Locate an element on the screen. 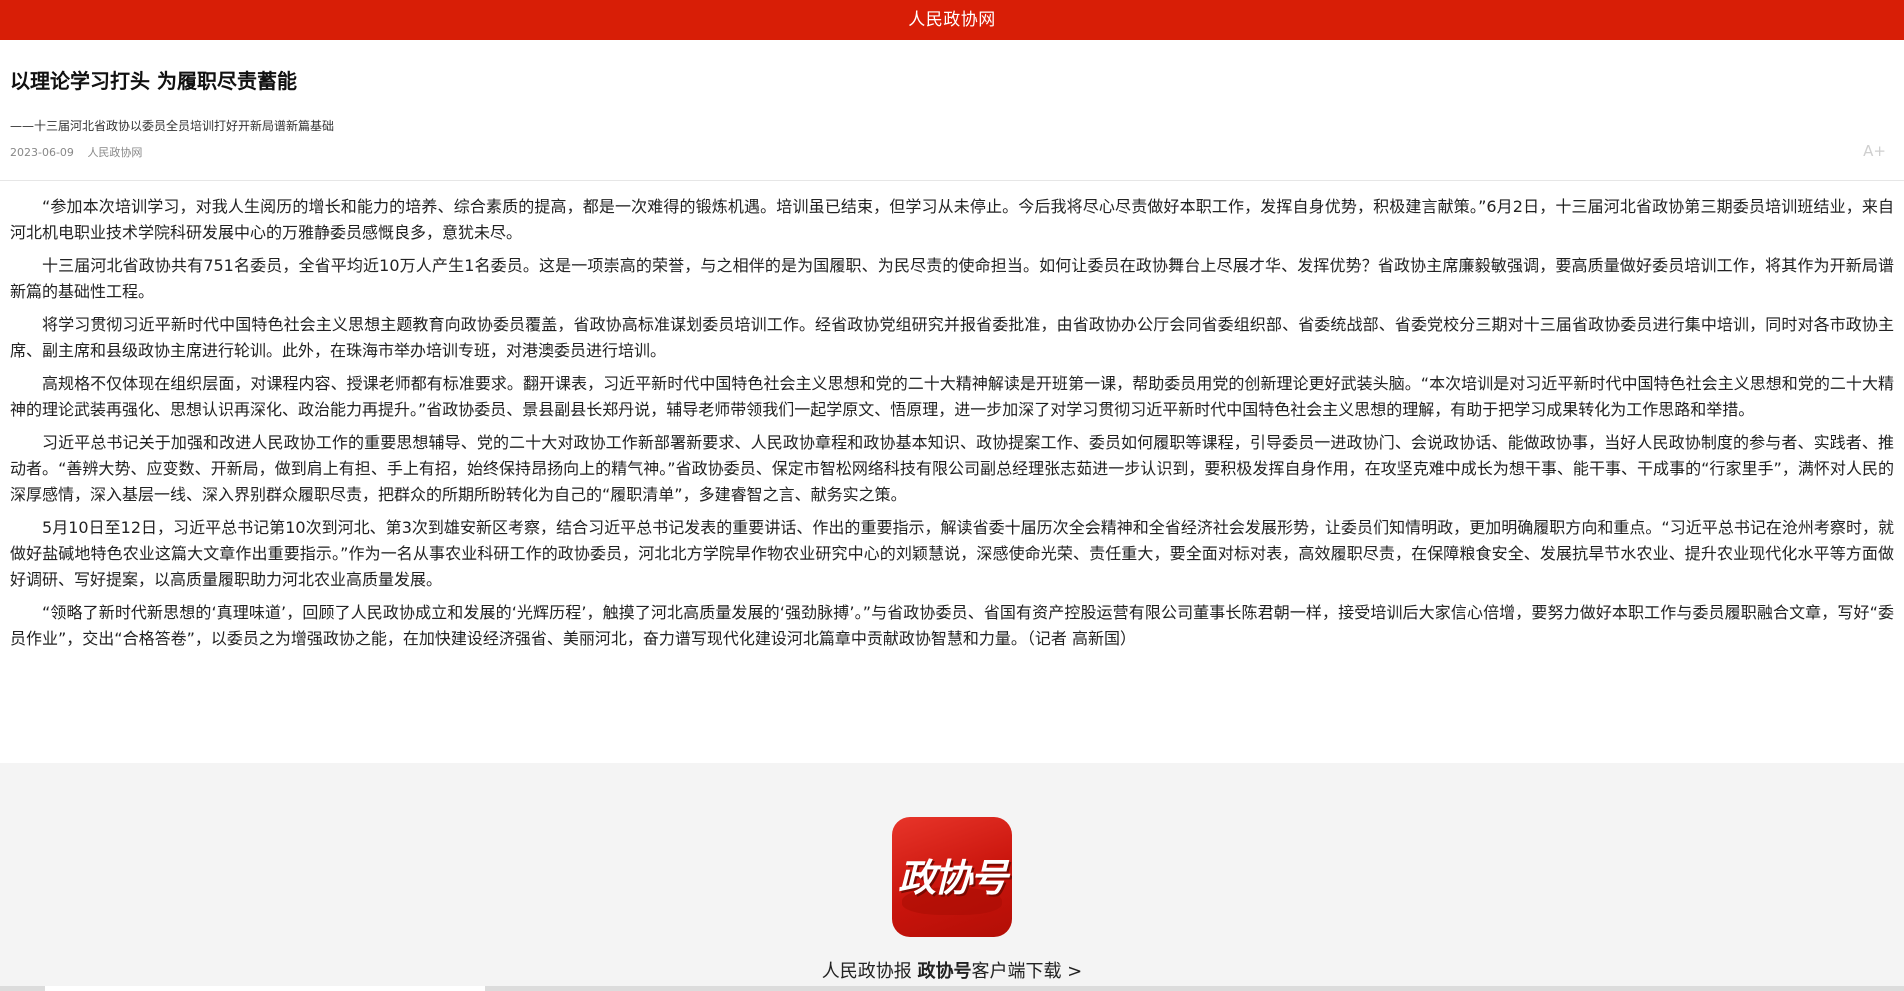 The height and width of the screenshot is (991, 1904). article-subtitle: ——十三届河北省政协以委员全员培训打好开新局谱新篇基础 is located at coordinates (172, 126).